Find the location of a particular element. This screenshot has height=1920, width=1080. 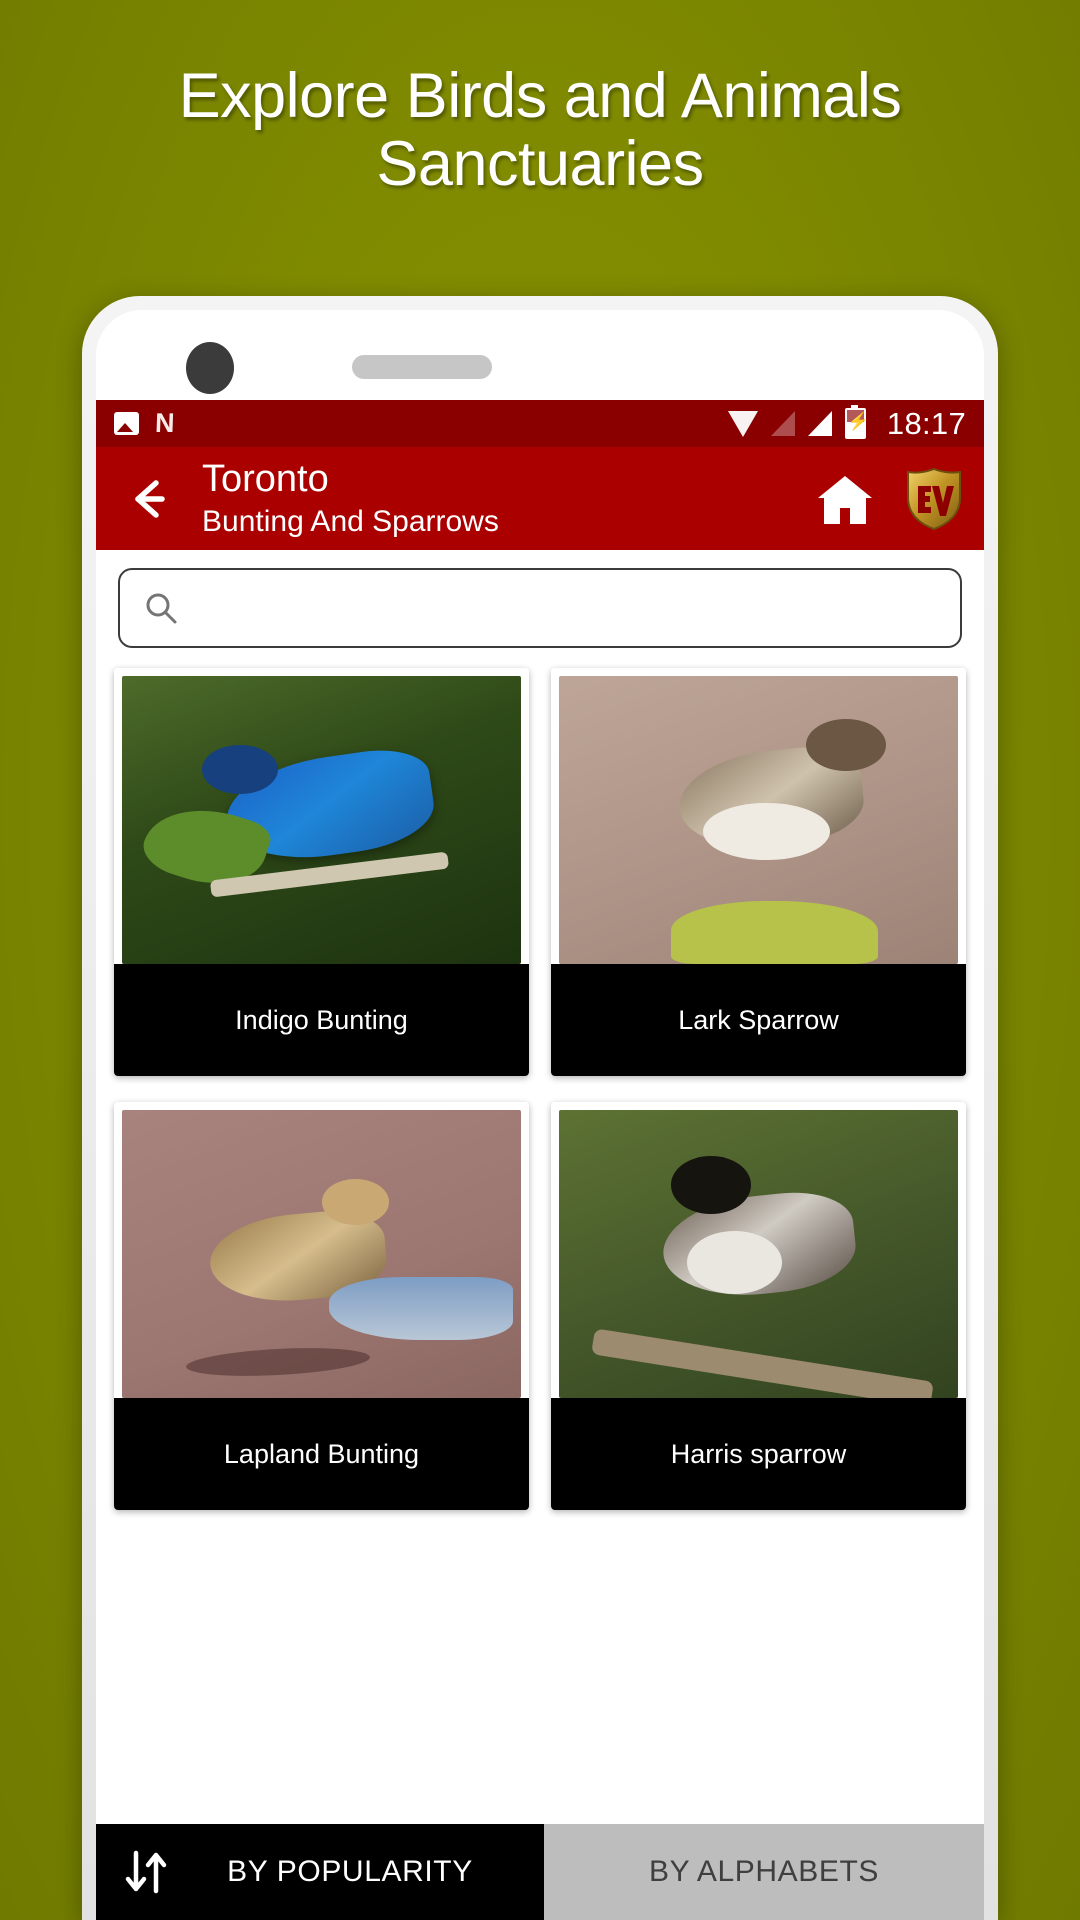

card-title: Harris sparrow is located at coordinates (758, 1454).